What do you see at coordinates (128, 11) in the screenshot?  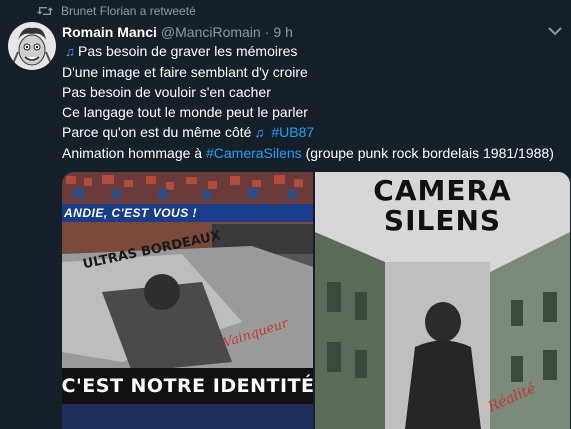 I see `retweet-label: Brunet Florian a retweeté` at bounding box center [128, 11].